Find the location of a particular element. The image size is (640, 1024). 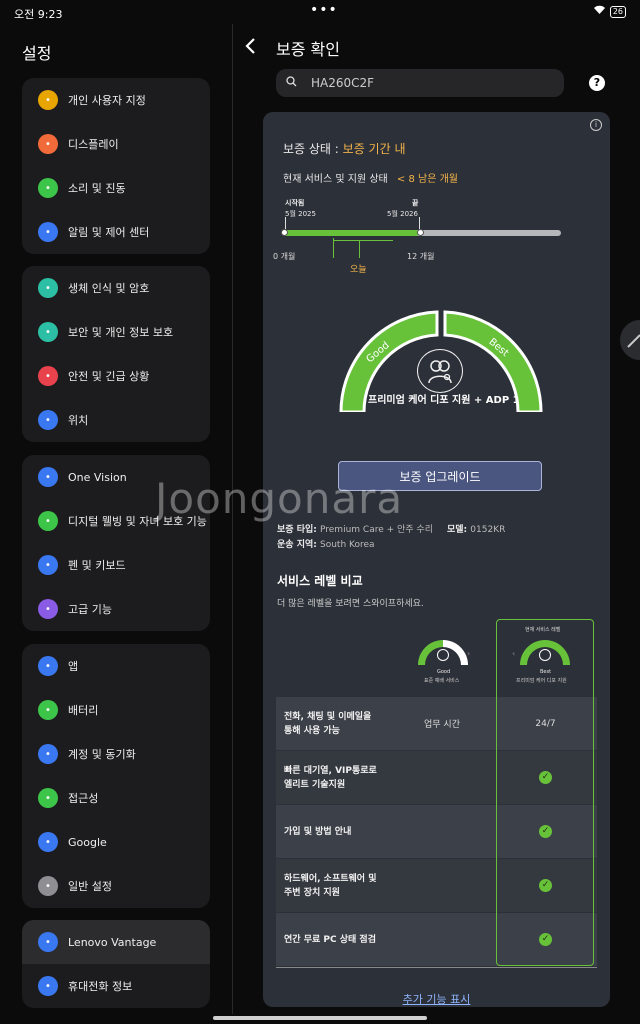

settings-item-label: 생체 인식 및 암호 is located at coordinates (109, 288).